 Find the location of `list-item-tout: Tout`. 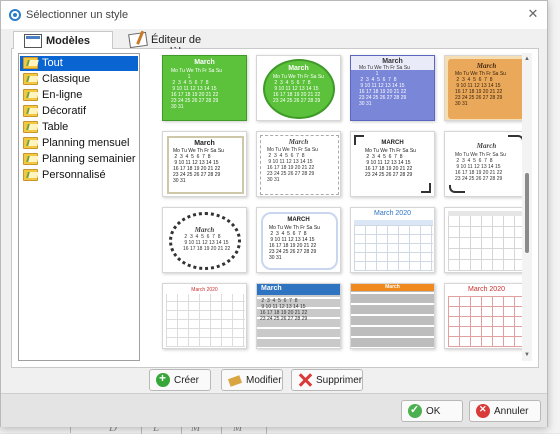

list-item-tout: Tout is located at coordinates (79, 63).